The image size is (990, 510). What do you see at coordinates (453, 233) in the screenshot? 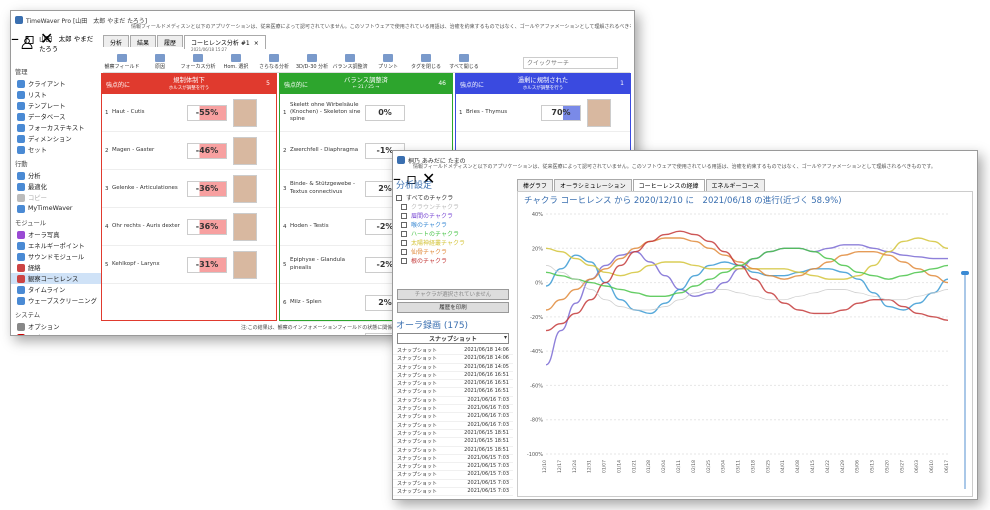
I see `chakra-checkbox: ハートのチャクラ` at bounding box center [453, 233].